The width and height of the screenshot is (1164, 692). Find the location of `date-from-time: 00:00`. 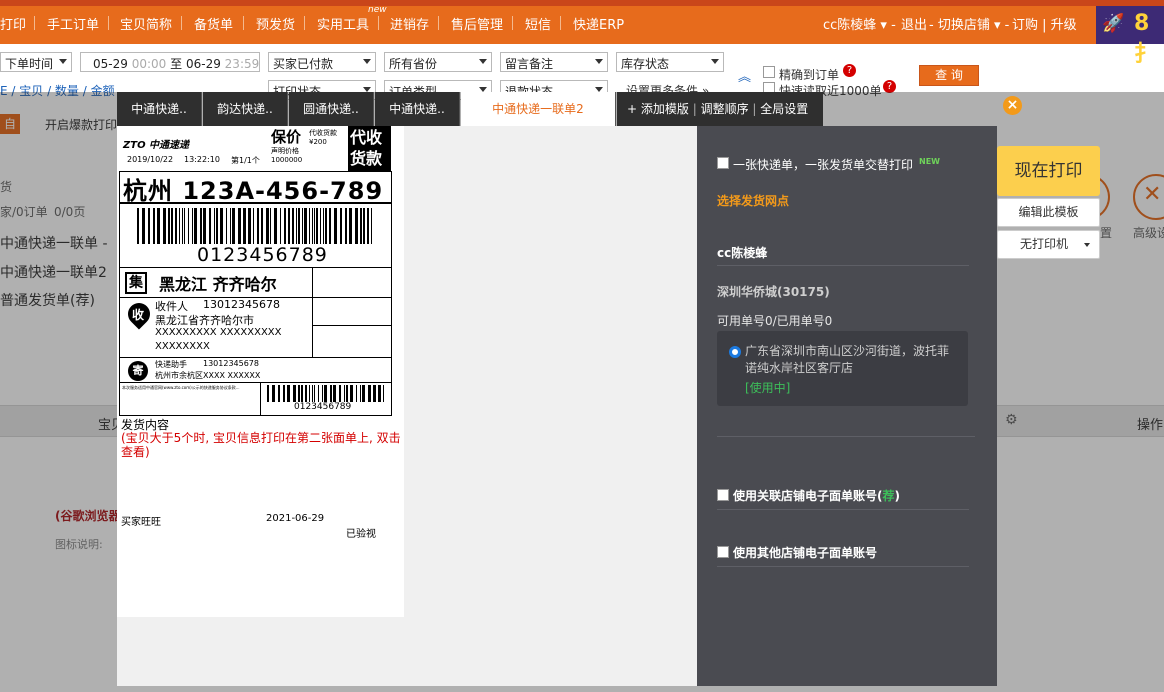

date-from-time: 00:00 is located at coordinates (149, 64).